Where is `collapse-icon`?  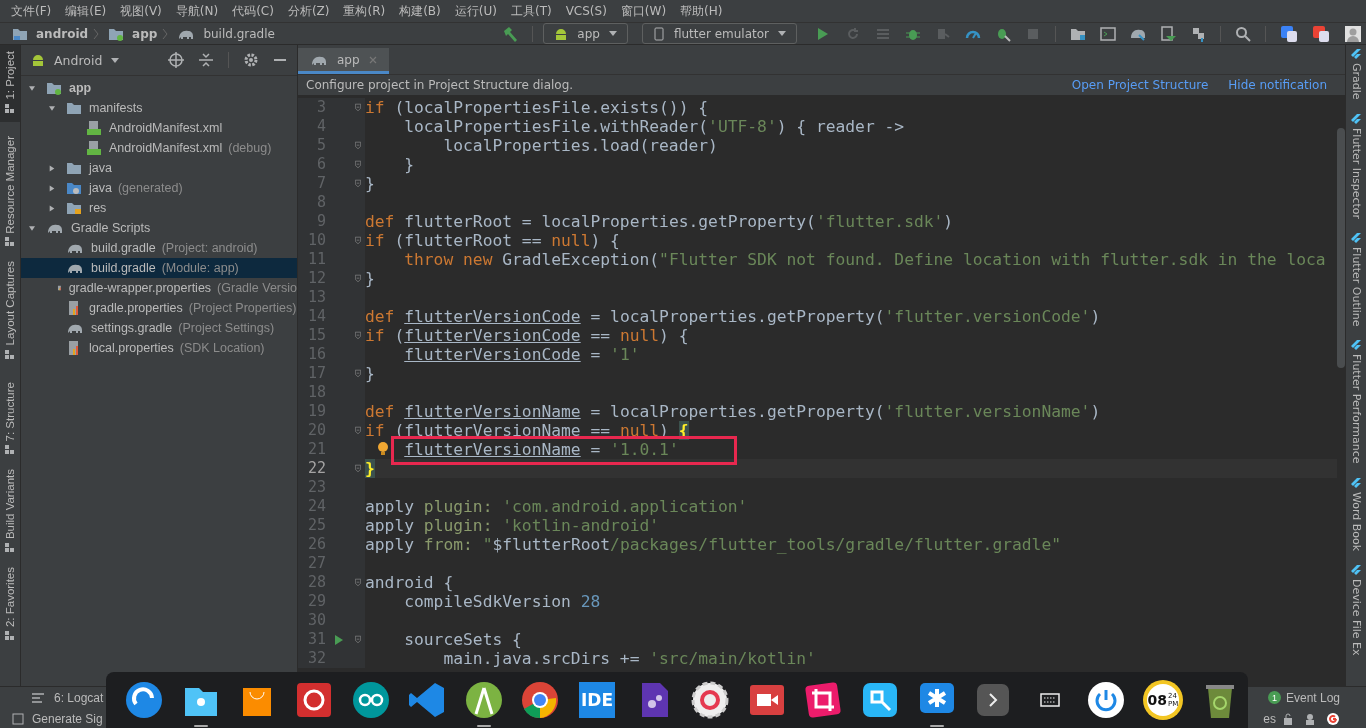
collapse-icon is located at coordinates (206, 60).